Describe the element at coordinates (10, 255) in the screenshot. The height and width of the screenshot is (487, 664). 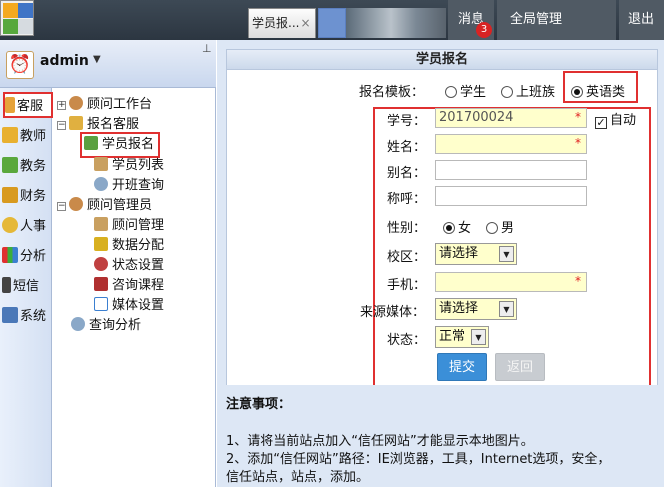
I see `chart-icon` at that location.